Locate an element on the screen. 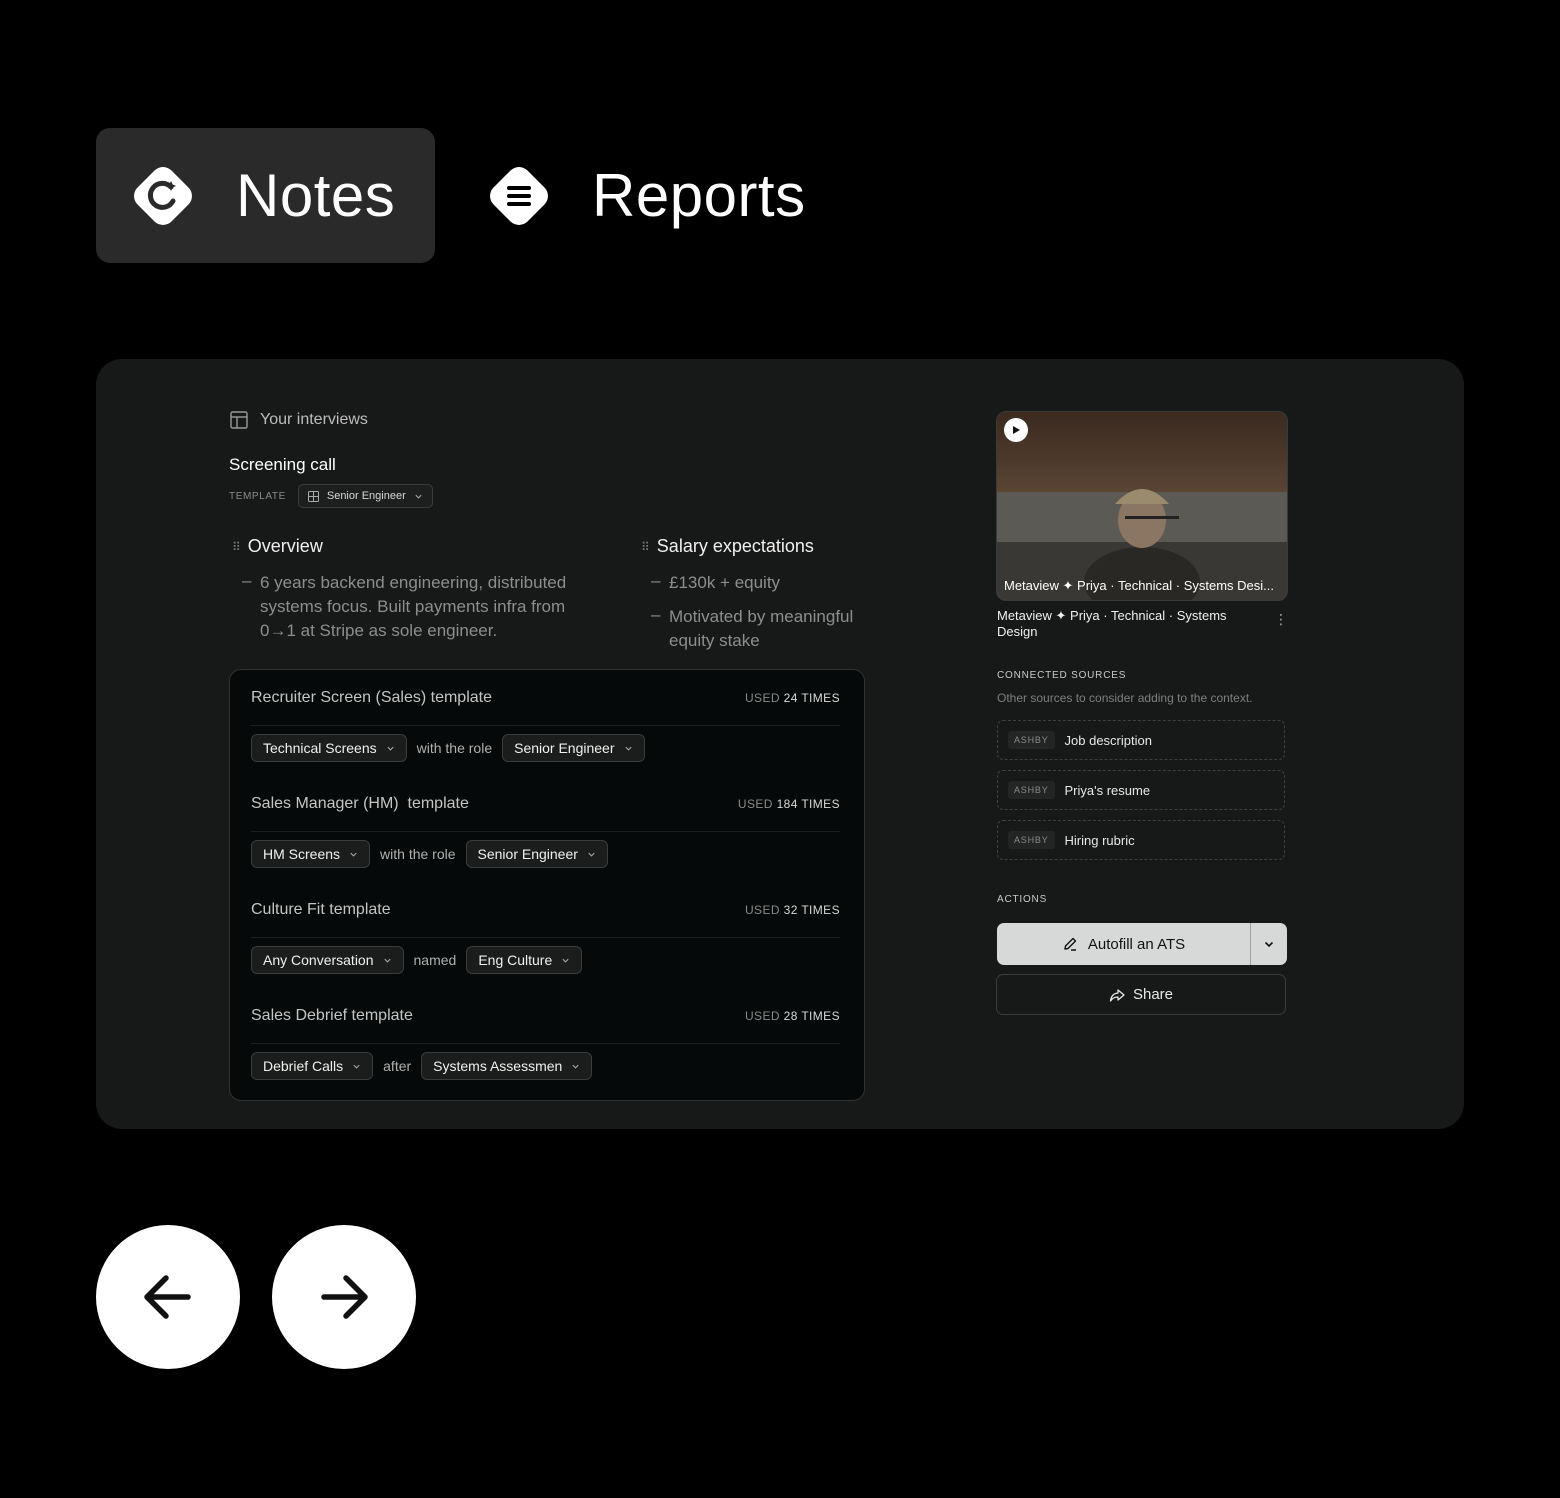  tab-reports: Reports is located at coordinates (642, 195).